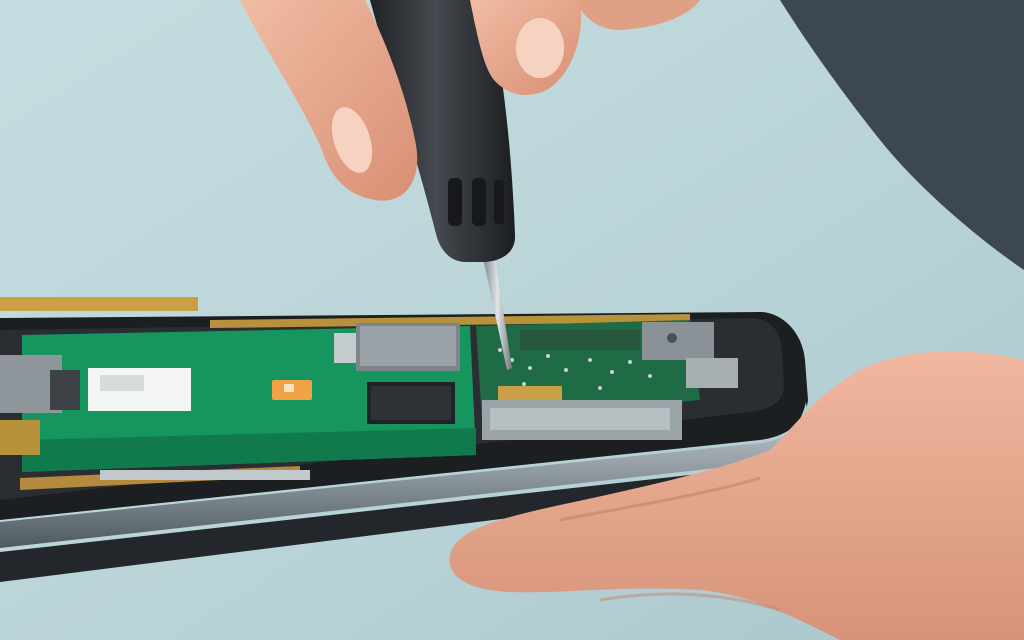  I want to click on shield-chip-top, so click(408, 346).